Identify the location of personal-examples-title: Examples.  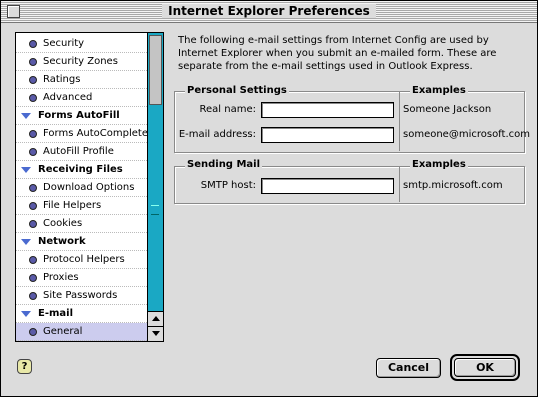
(439, 90).